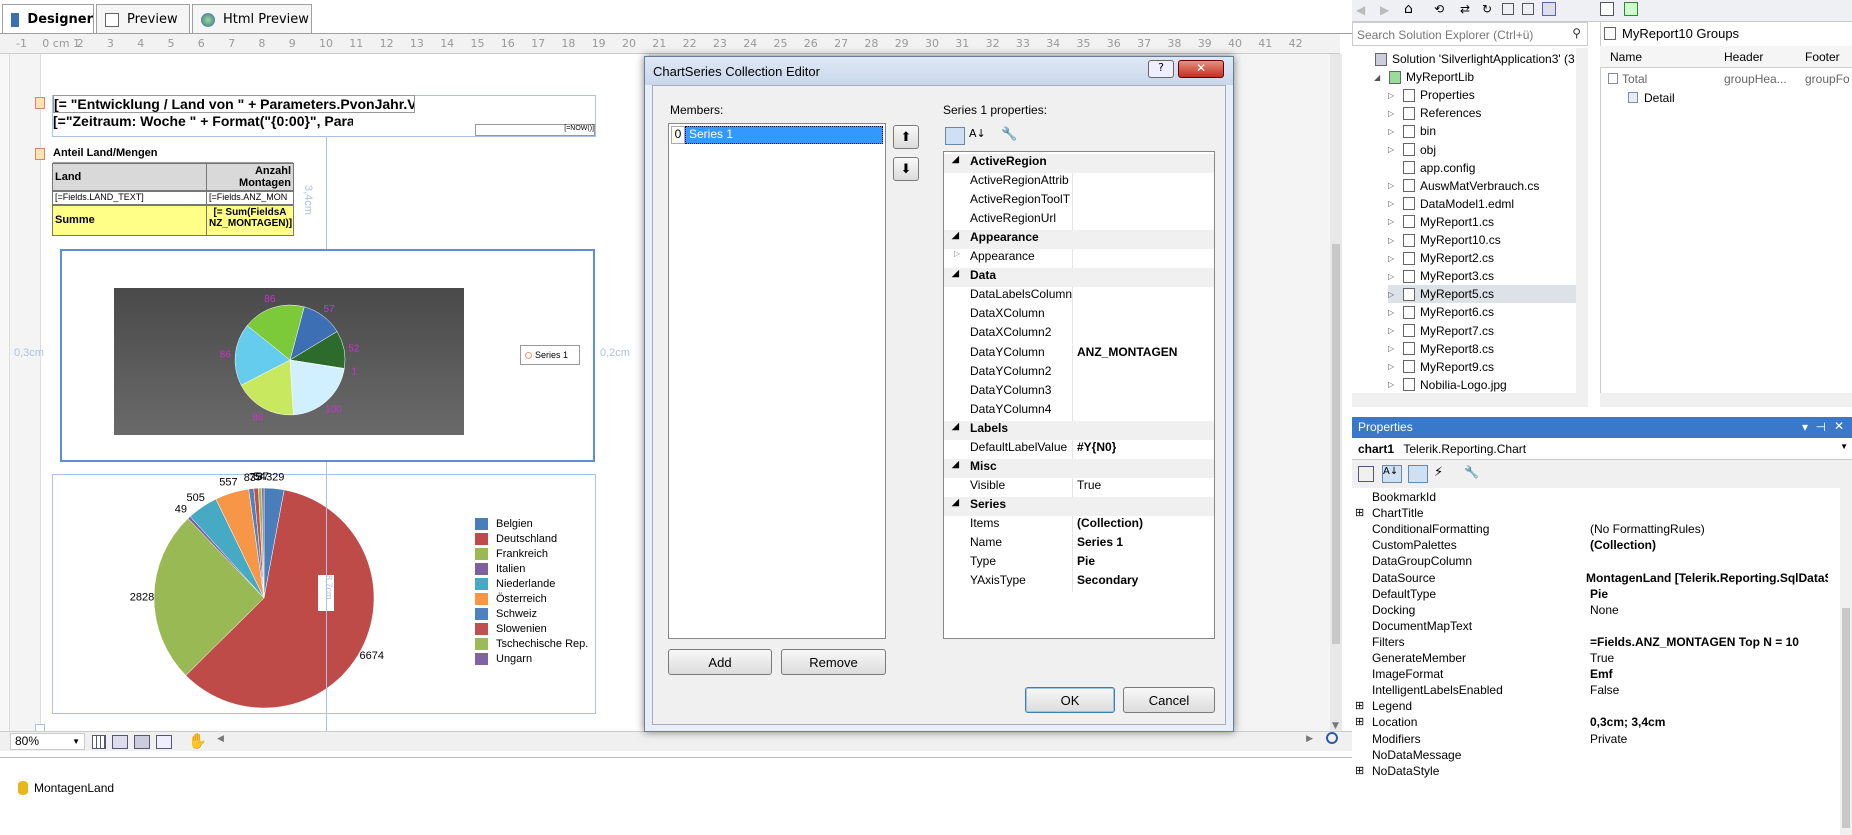  Describe the element at coordinates (765, 741) in the screenshot. I see `horizontal-scrollbar: ◀ ▶` at that location.